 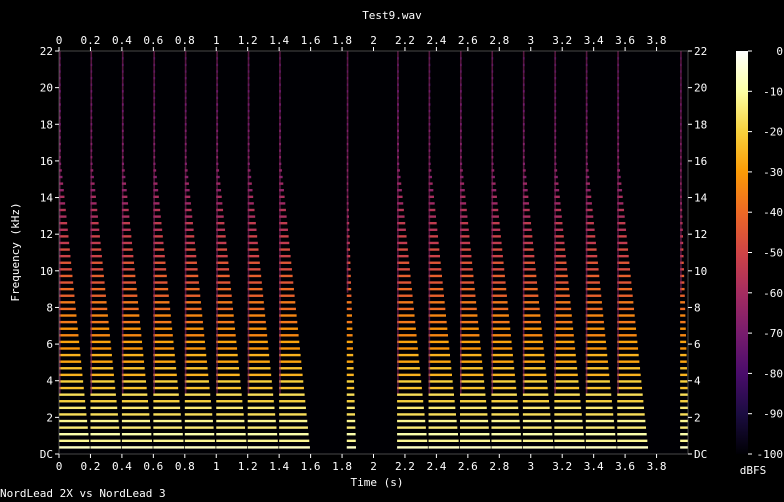 What do you see at coordinates (373, 466) in the screenshot?
I see `x-tick-label-bottom: 2` at bounding box center [373, 466].